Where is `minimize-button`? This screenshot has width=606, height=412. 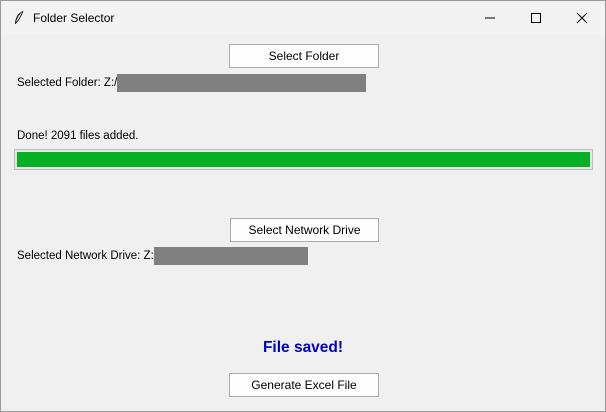 minimize-button is located at coordinates (490, 18).